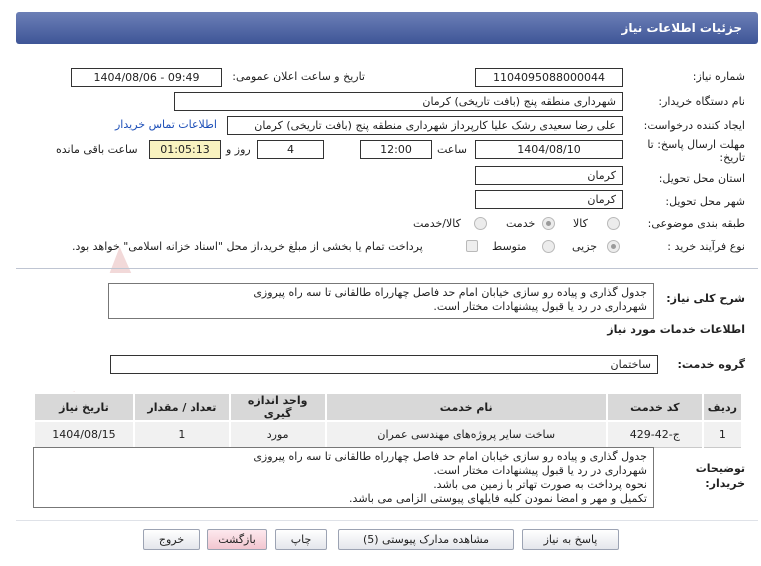  Describe the element at coordinates (705, 201) in the screenshot. I see `city-label: شهر محل تحویل:` at that location.